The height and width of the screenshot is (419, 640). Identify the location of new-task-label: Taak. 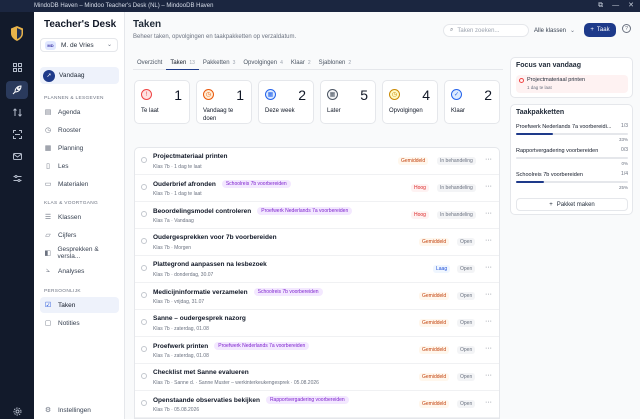
(603, 30).